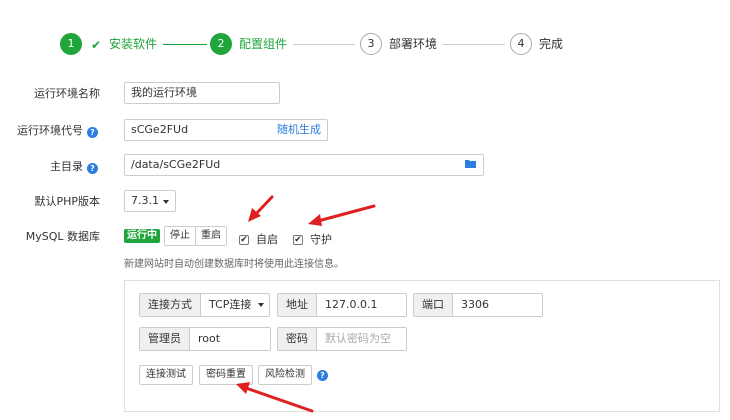  I want to click on guard-checkbox: ✔, so click(298, 240).